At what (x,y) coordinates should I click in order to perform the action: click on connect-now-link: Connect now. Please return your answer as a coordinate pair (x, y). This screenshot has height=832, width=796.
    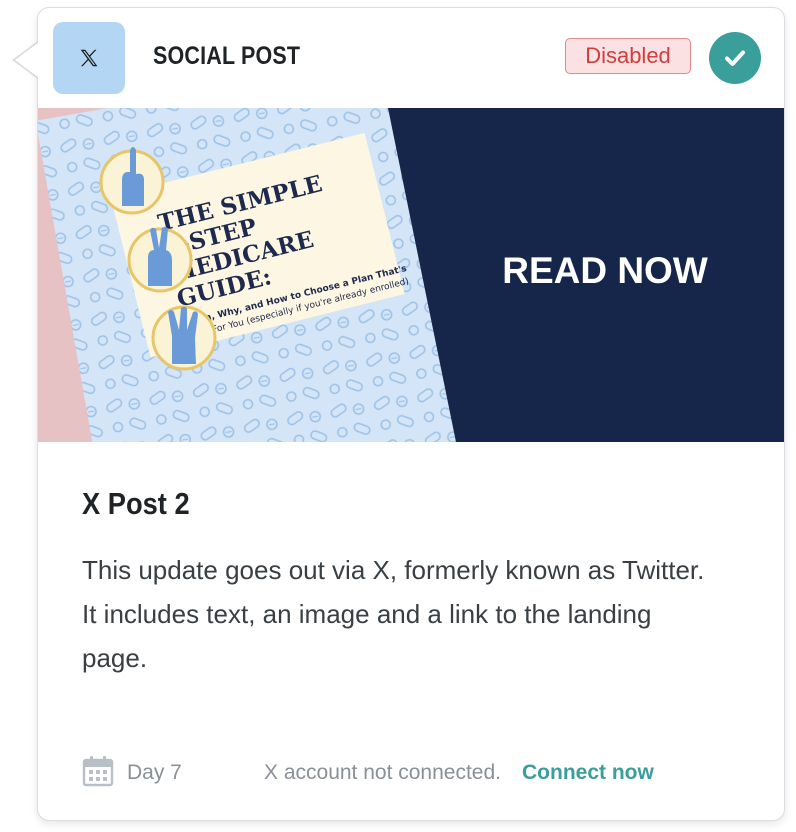
    Looking at the image, I should click on (588, 773).